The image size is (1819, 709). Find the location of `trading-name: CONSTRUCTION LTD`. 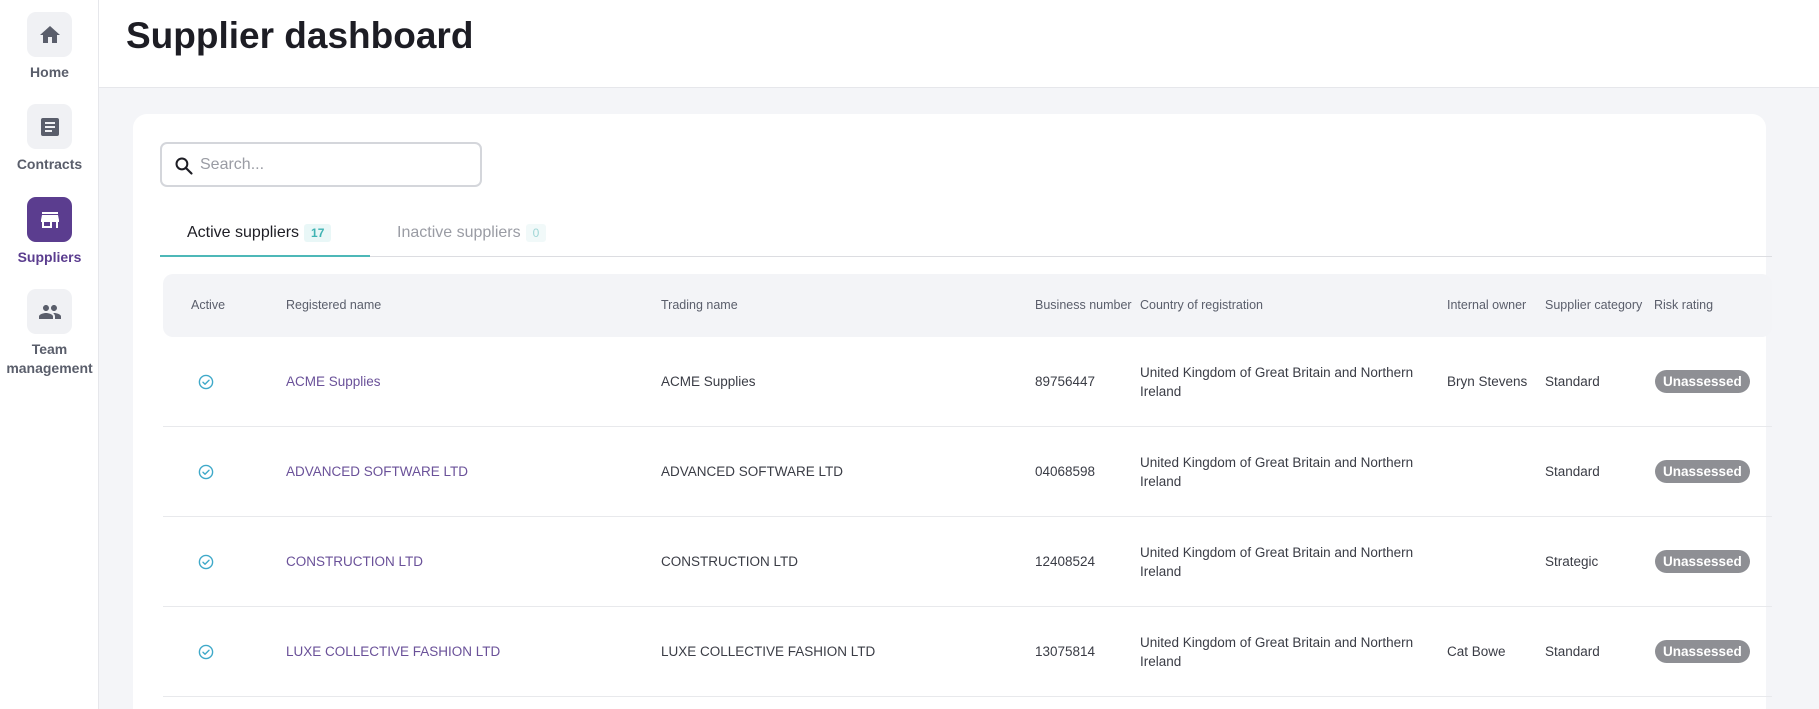

trading-name: CONSTRUCTION LTD is located at coordinates (729, 561).